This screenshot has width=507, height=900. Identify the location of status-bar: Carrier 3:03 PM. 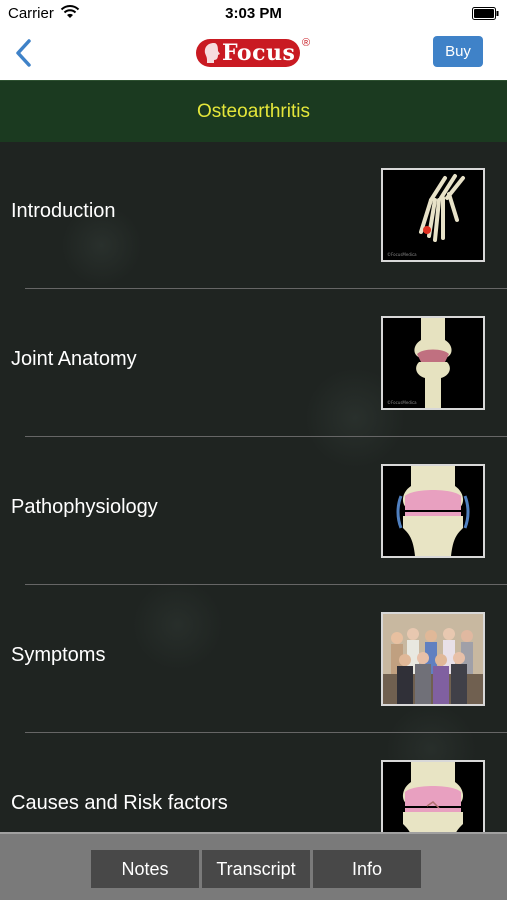
(253, 14).